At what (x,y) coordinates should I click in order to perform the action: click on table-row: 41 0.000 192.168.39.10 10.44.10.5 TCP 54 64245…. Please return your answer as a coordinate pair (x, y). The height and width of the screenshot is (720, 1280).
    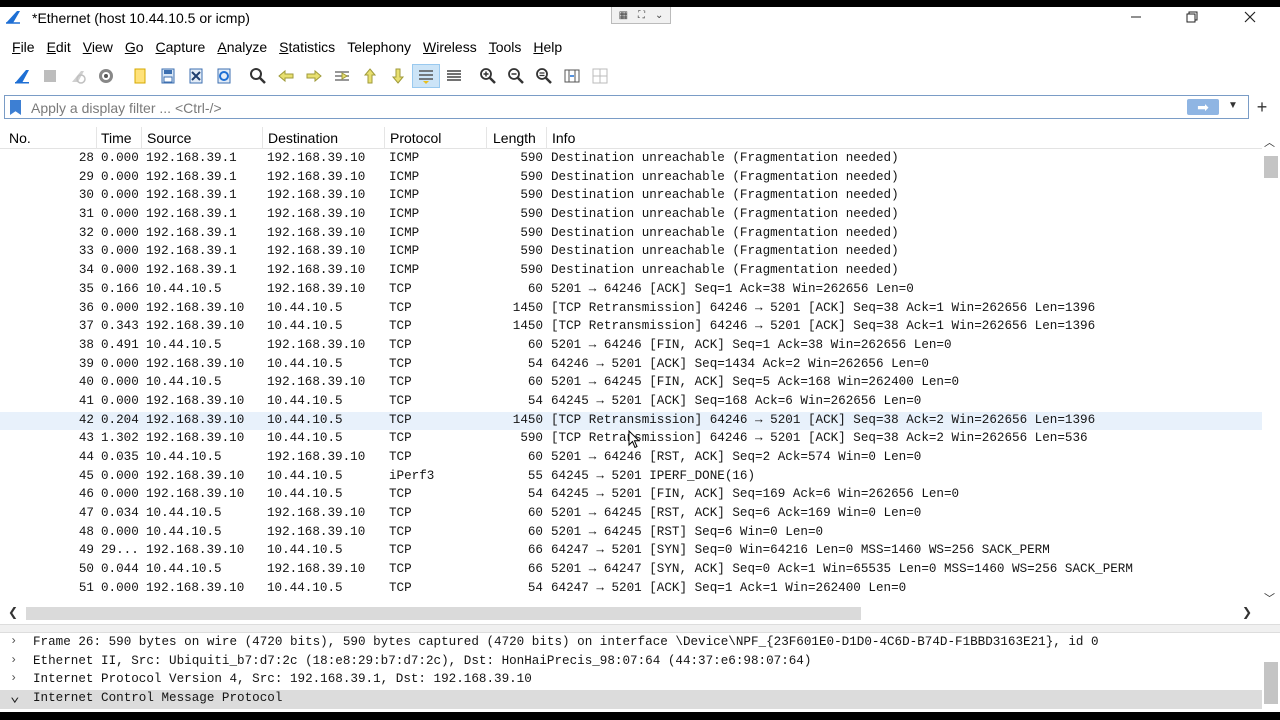
    Looking at the image, I should click on (631, 402).